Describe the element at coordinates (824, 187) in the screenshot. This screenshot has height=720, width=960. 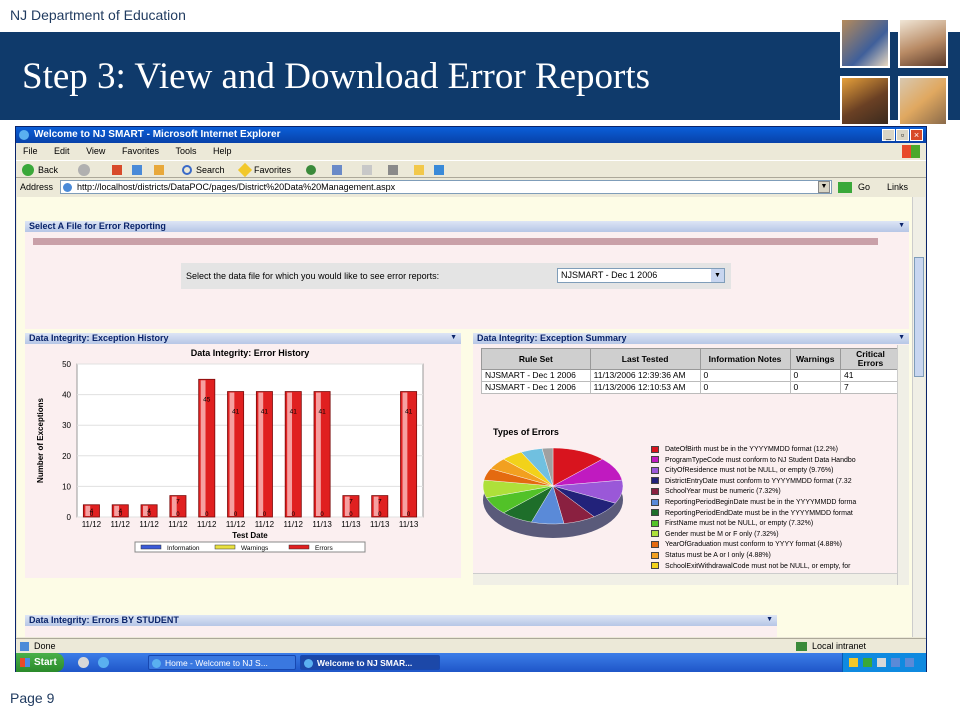
I see `address-dropdown-button: ▼` at that location.